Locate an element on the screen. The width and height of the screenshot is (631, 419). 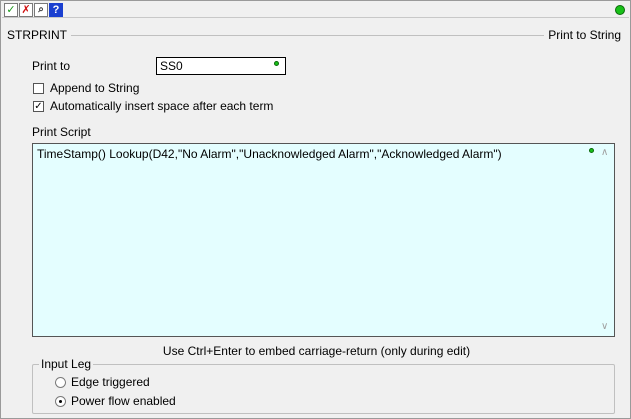
edge-triggered-radio is located at coordinates (60, 382).